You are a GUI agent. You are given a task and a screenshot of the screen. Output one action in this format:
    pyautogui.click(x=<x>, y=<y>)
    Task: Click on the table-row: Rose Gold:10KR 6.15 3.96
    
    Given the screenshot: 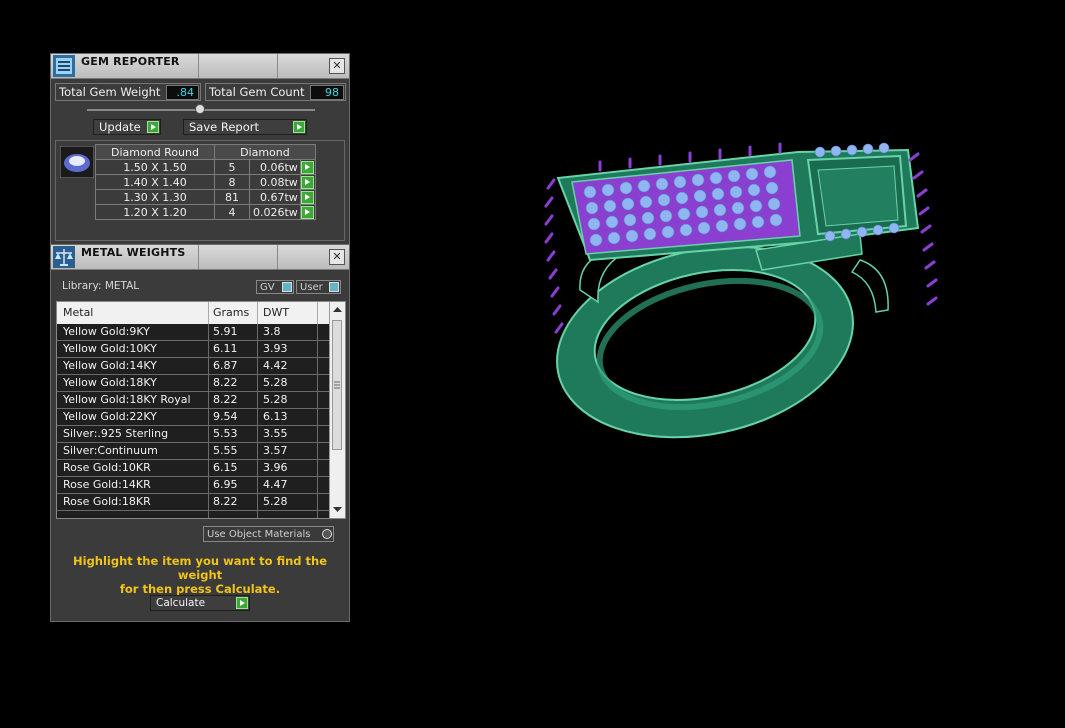 What is the action you would take?
    pyautogui.click(x=193, y=468)
    